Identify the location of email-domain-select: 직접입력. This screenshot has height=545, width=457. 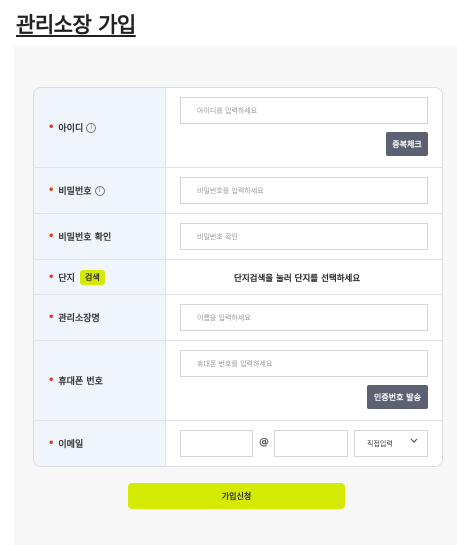
(391, 443).